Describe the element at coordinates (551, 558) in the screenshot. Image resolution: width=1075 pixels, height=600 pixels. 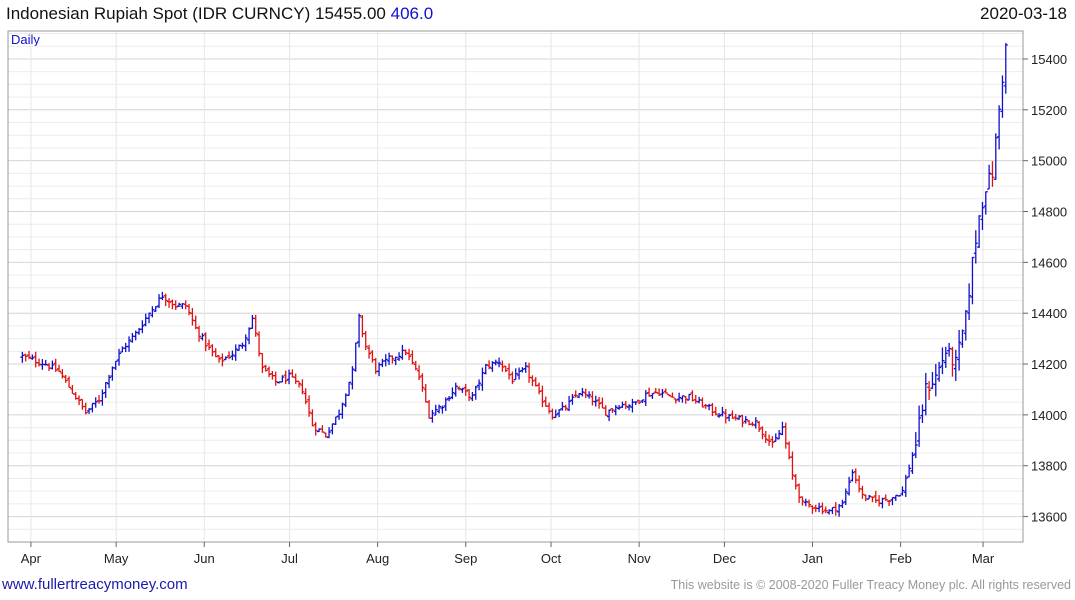
I see `x-tick-label: Oct` at that location.